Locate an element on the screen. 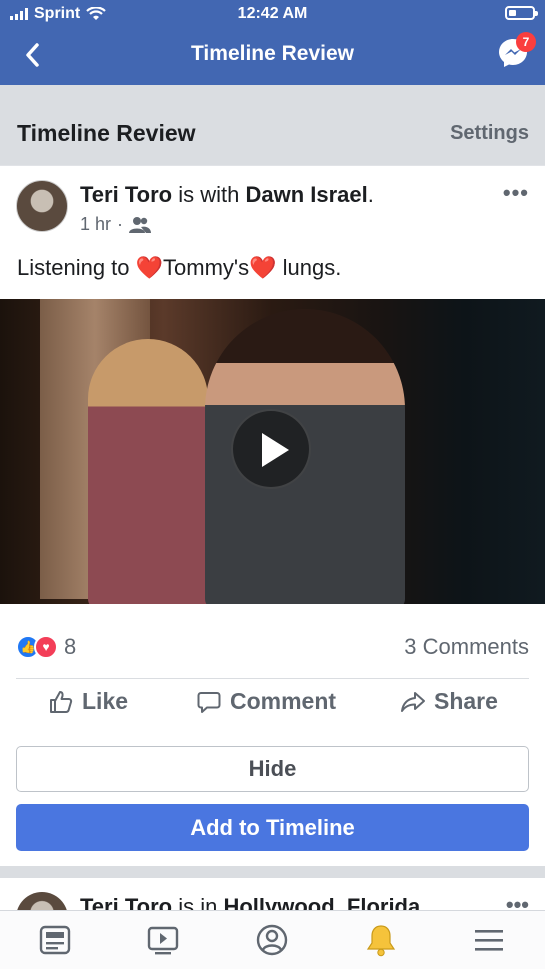 The height and width of the screenshot is (969, 545). post-text: Listening to ❤️Tommy's❤️ lungs. is located at coordinates (179, 268).